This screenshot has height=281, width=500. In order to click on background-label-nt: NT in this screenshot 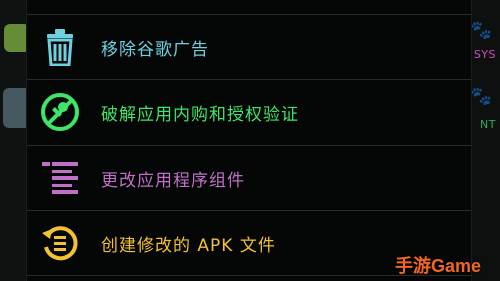, I will do `click(488, 124)`.